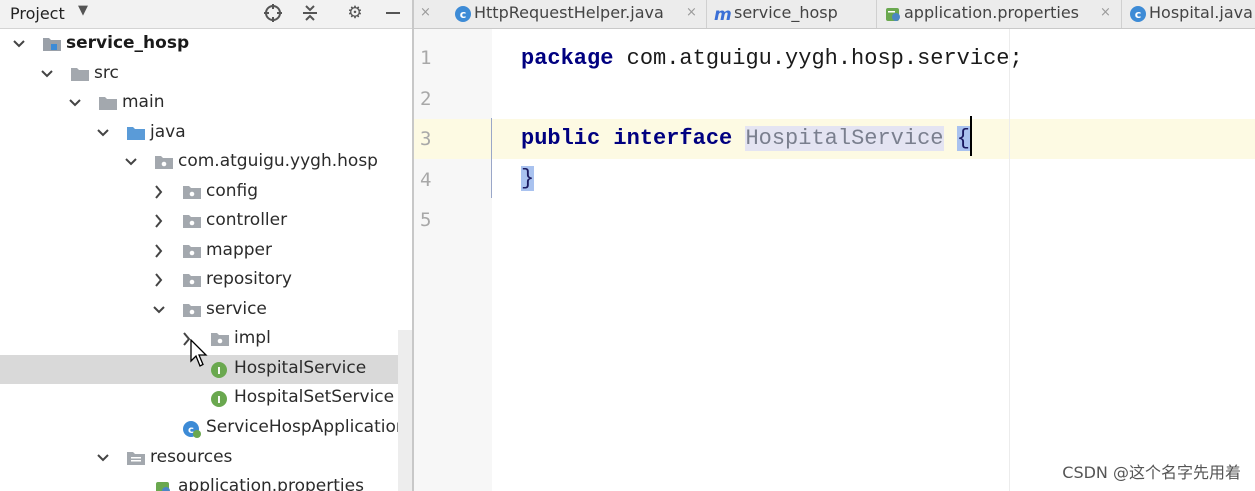 This screenshot has height=491, width=1255. I want to click on tree-item-label: src, so click(106, 73).